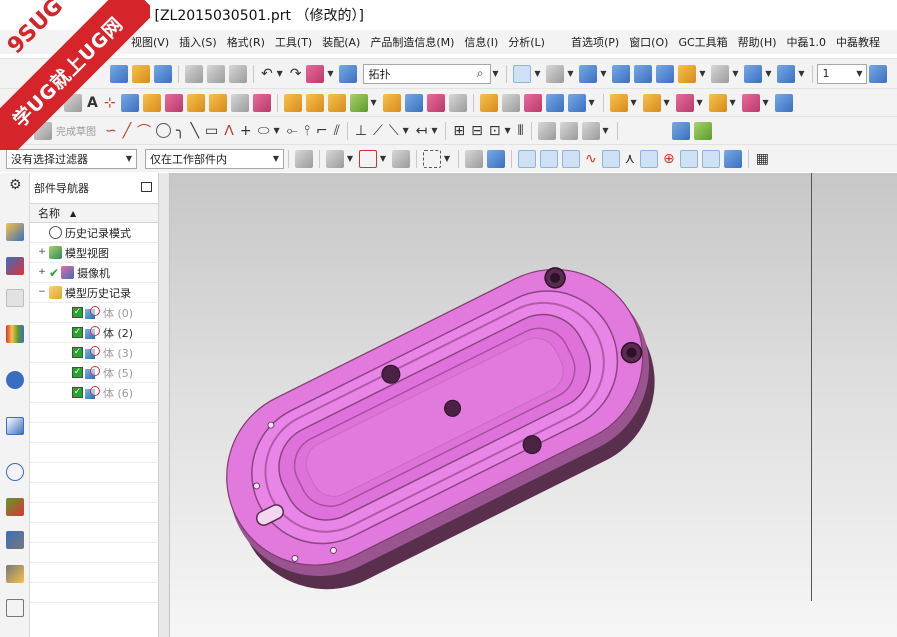 The height and width of the screenshot is (637, 897). What do you see at coordinates (753, 73) in the screenshot?
I see `wcs-icon` at bounding box center [753, 73].